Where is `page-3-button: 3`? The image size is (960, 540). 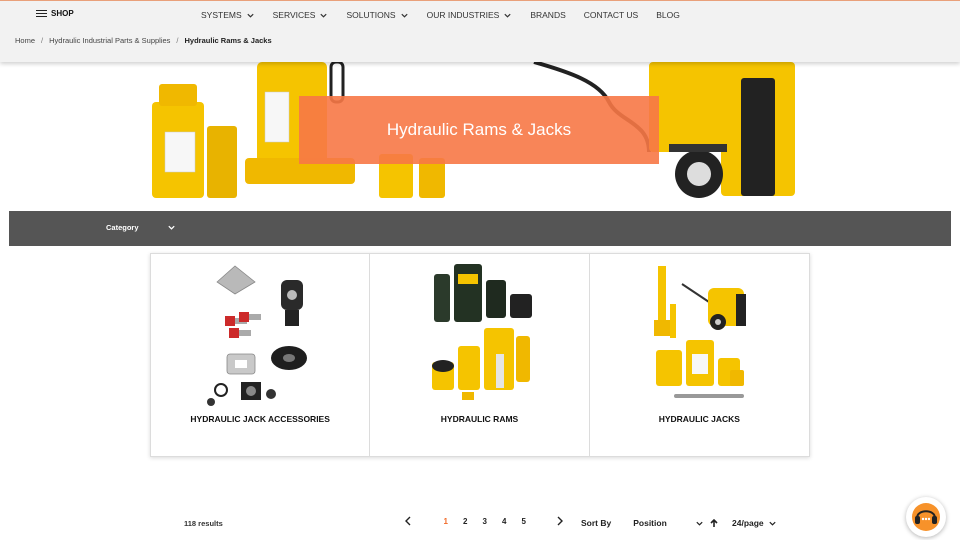
page-3-button: 3 is located at coordinates (485, 521).